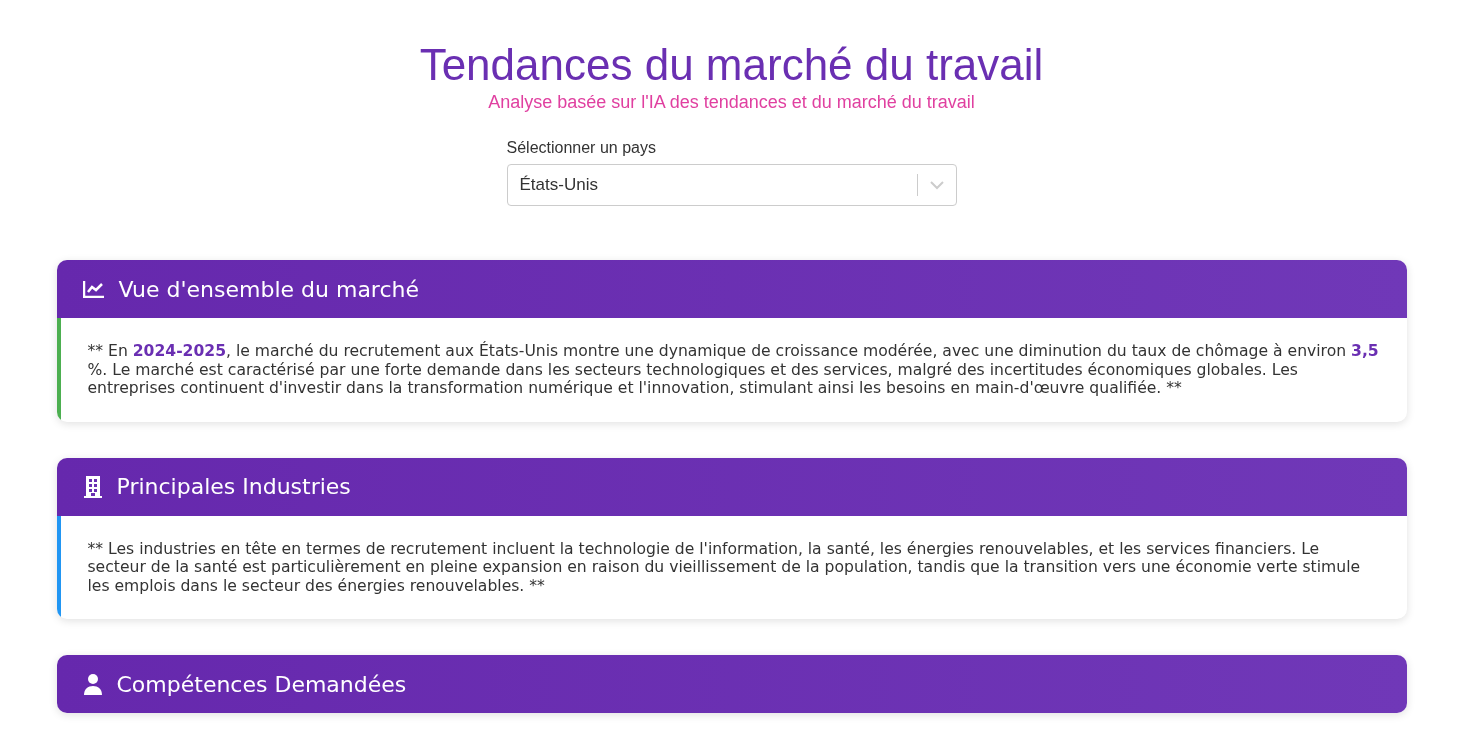 The width and height of the screenshot is (1463, 737). What do you see at coordinates (731, 185) in the screenshot?
I see `country-select: États-Unis` at bounding box center [731, 185].